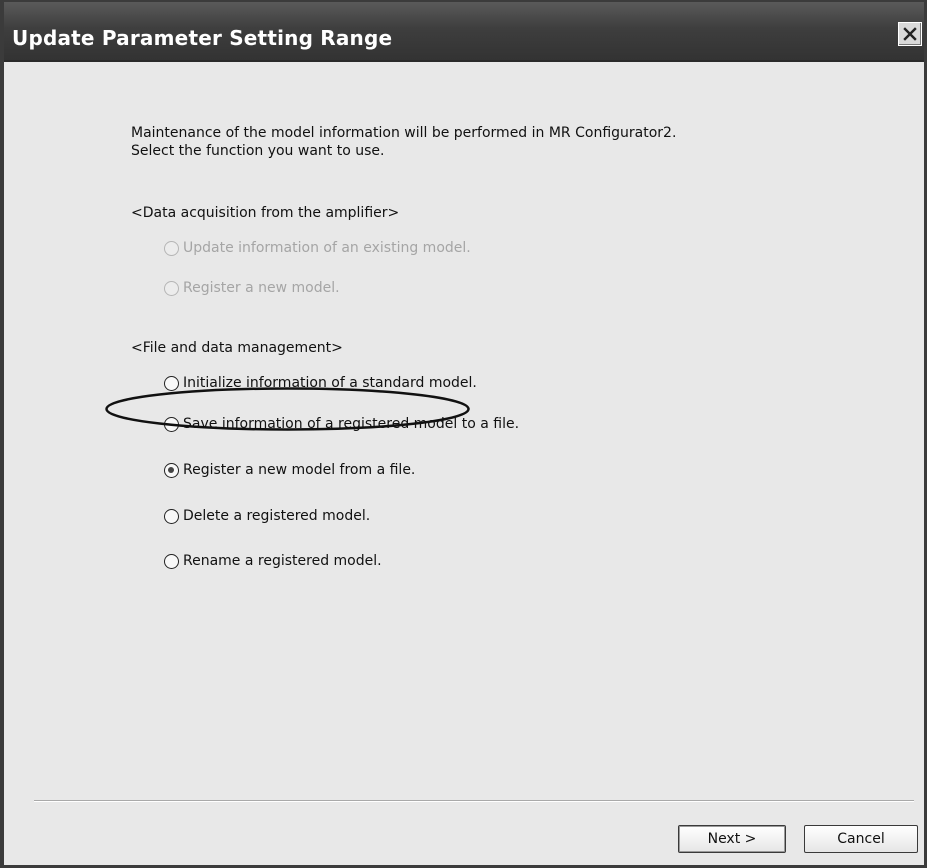 The image size is (927, 868). What do you see at coordinates (265, 213) in the screenshot?
I see `section-label-acquisition: <Data acquisition from the amplifier>` at bounding box center [265, 213].